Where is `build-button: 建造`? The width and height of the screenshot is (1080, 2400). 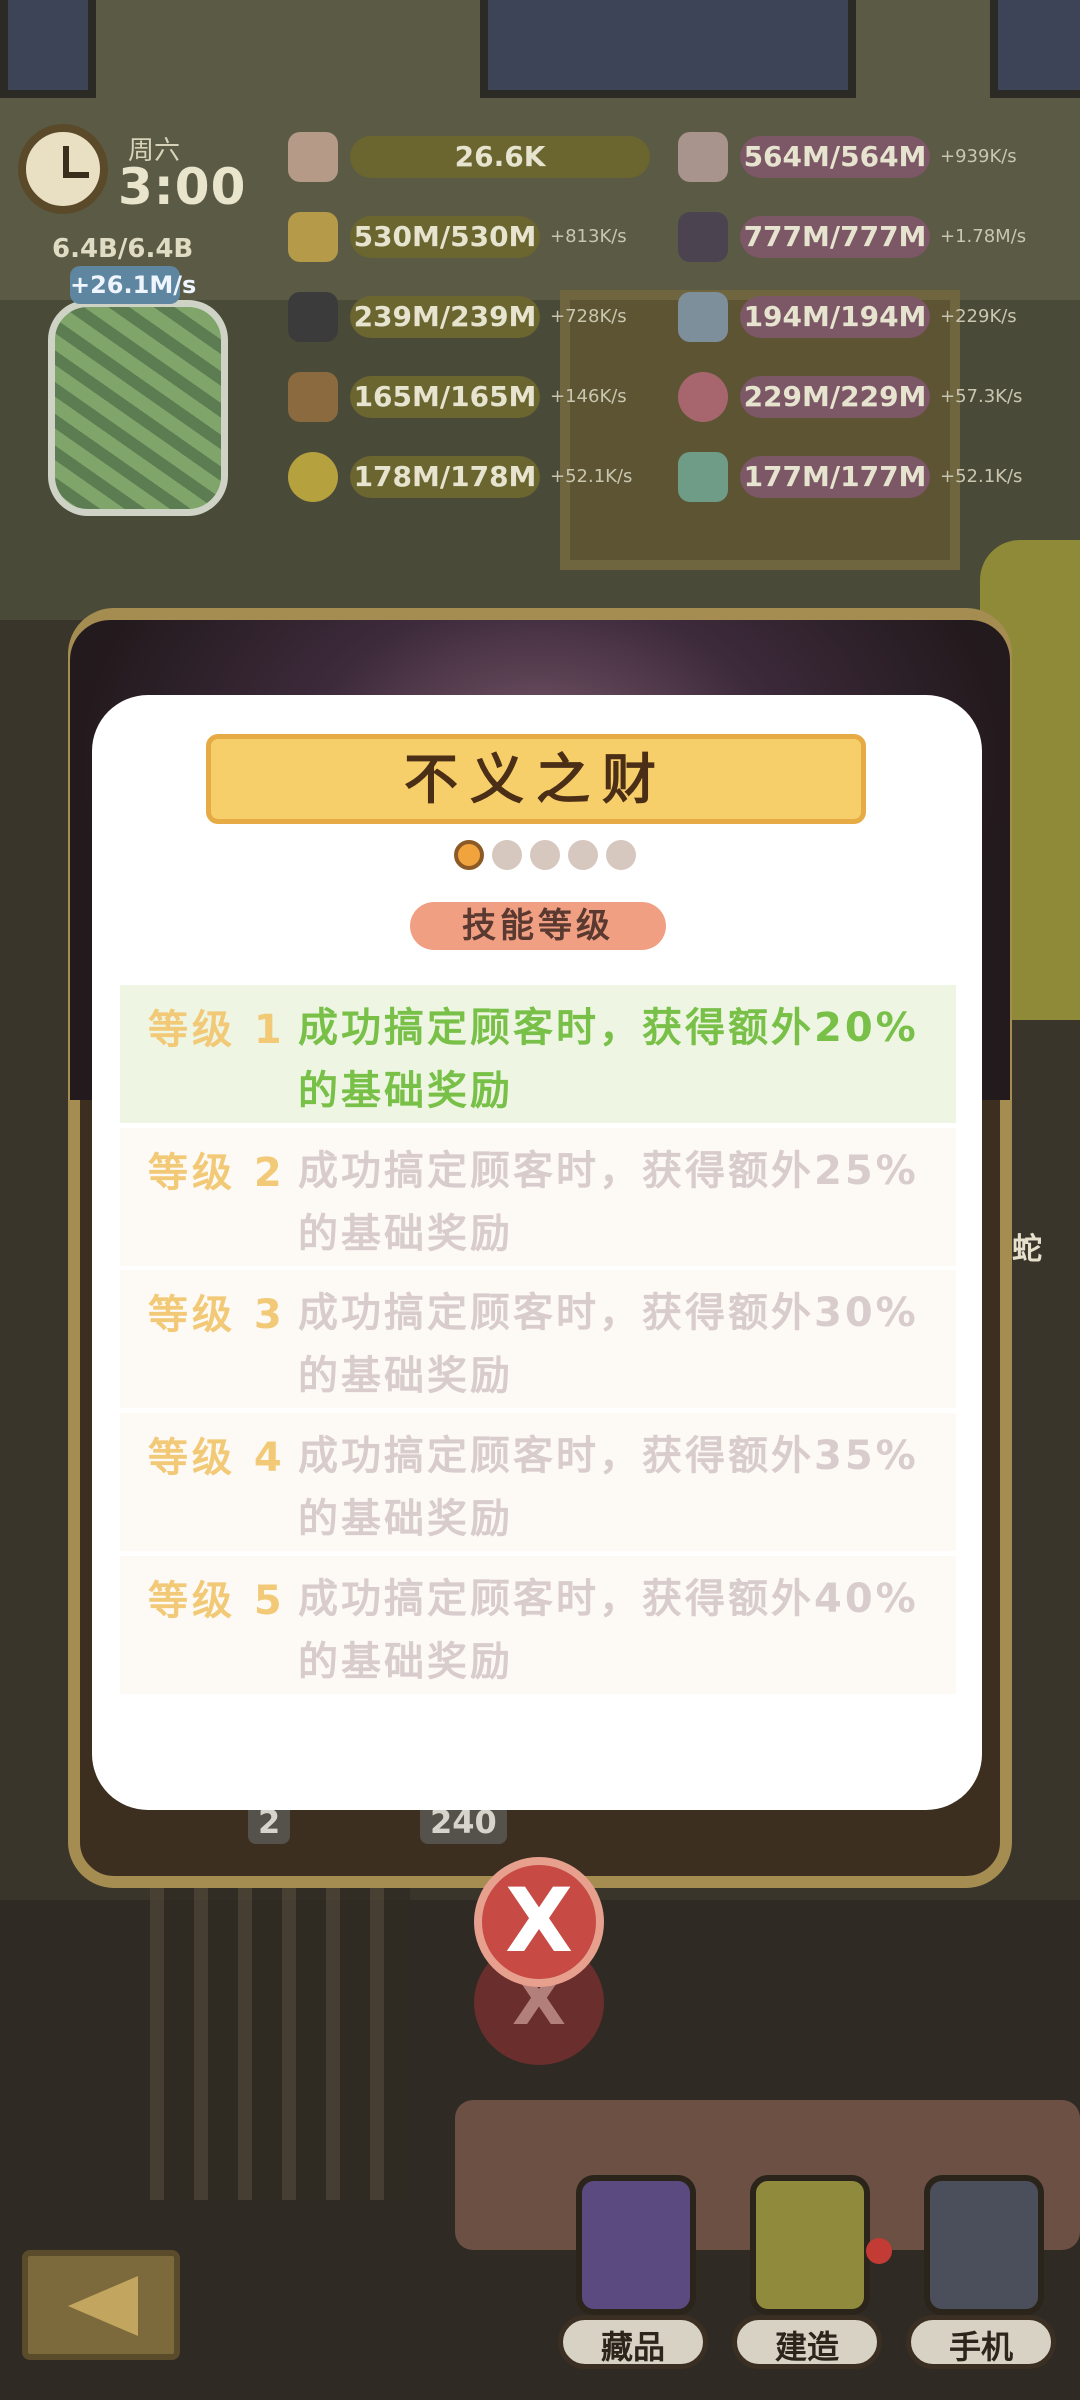 build-button: 建造 is located at coordinates (807, 2275).